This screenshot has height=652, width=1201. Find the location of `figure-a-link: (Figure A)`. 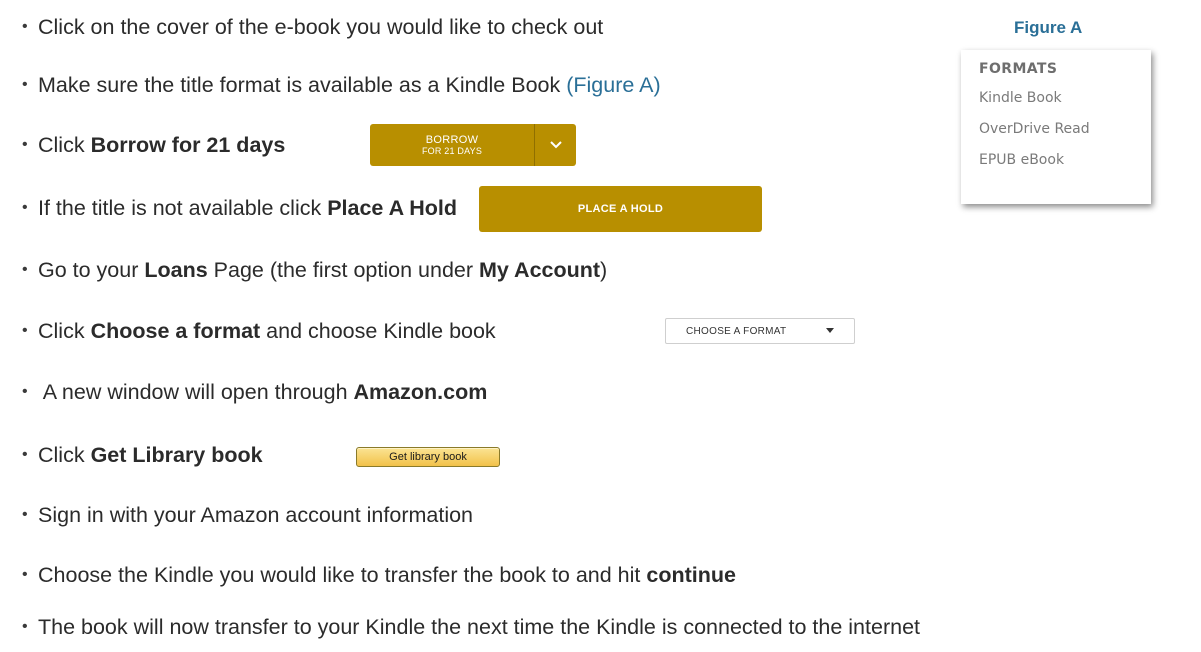

figure-a-link: (Figure A) is located at coordinates (613, 85).